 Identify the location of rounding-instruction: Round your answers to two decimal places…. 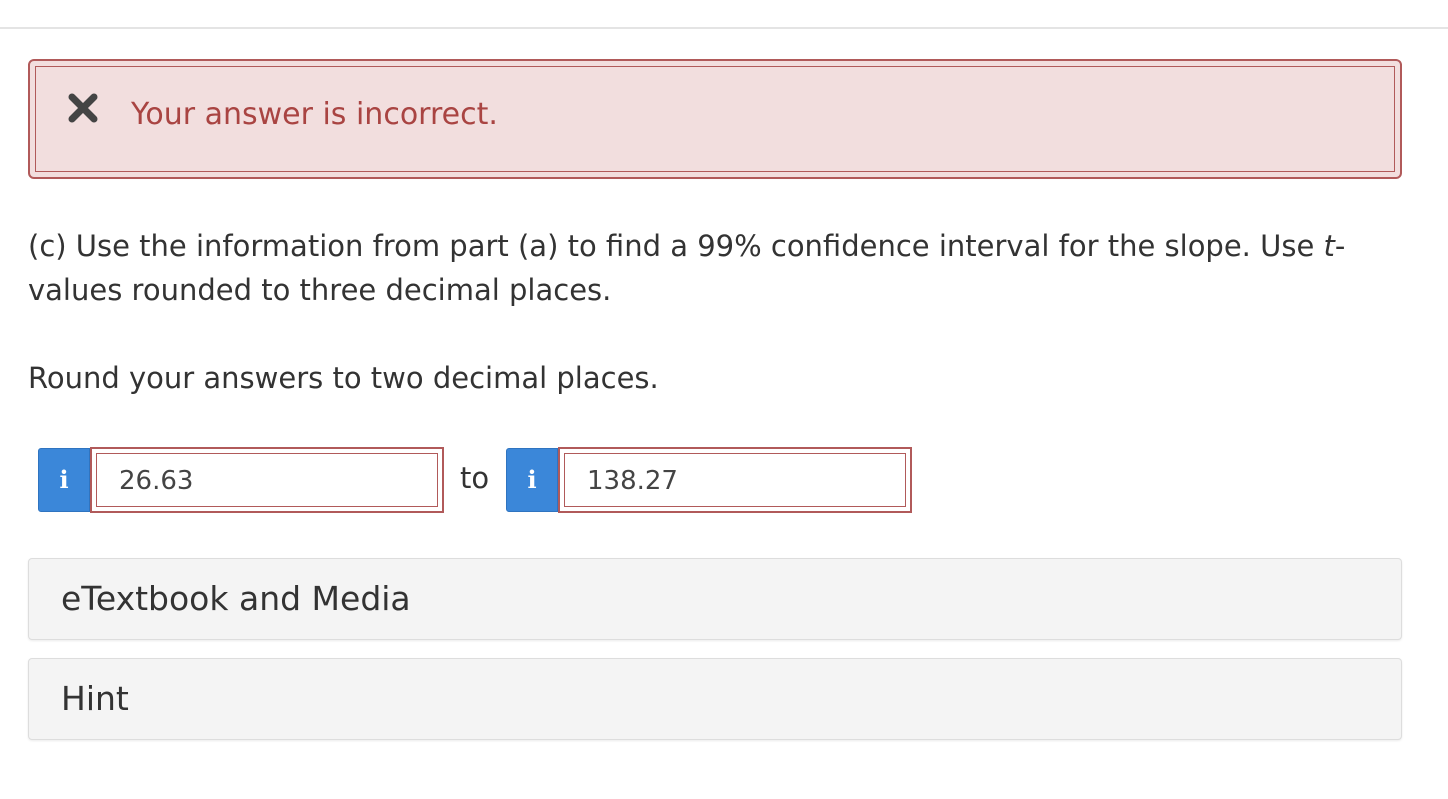
(343, 378).